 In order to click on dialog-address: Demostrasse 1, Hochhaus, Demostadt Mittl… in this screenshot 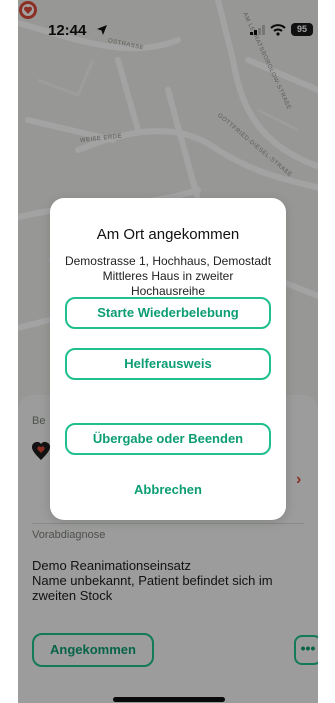, I will do `click(168, 276)`.